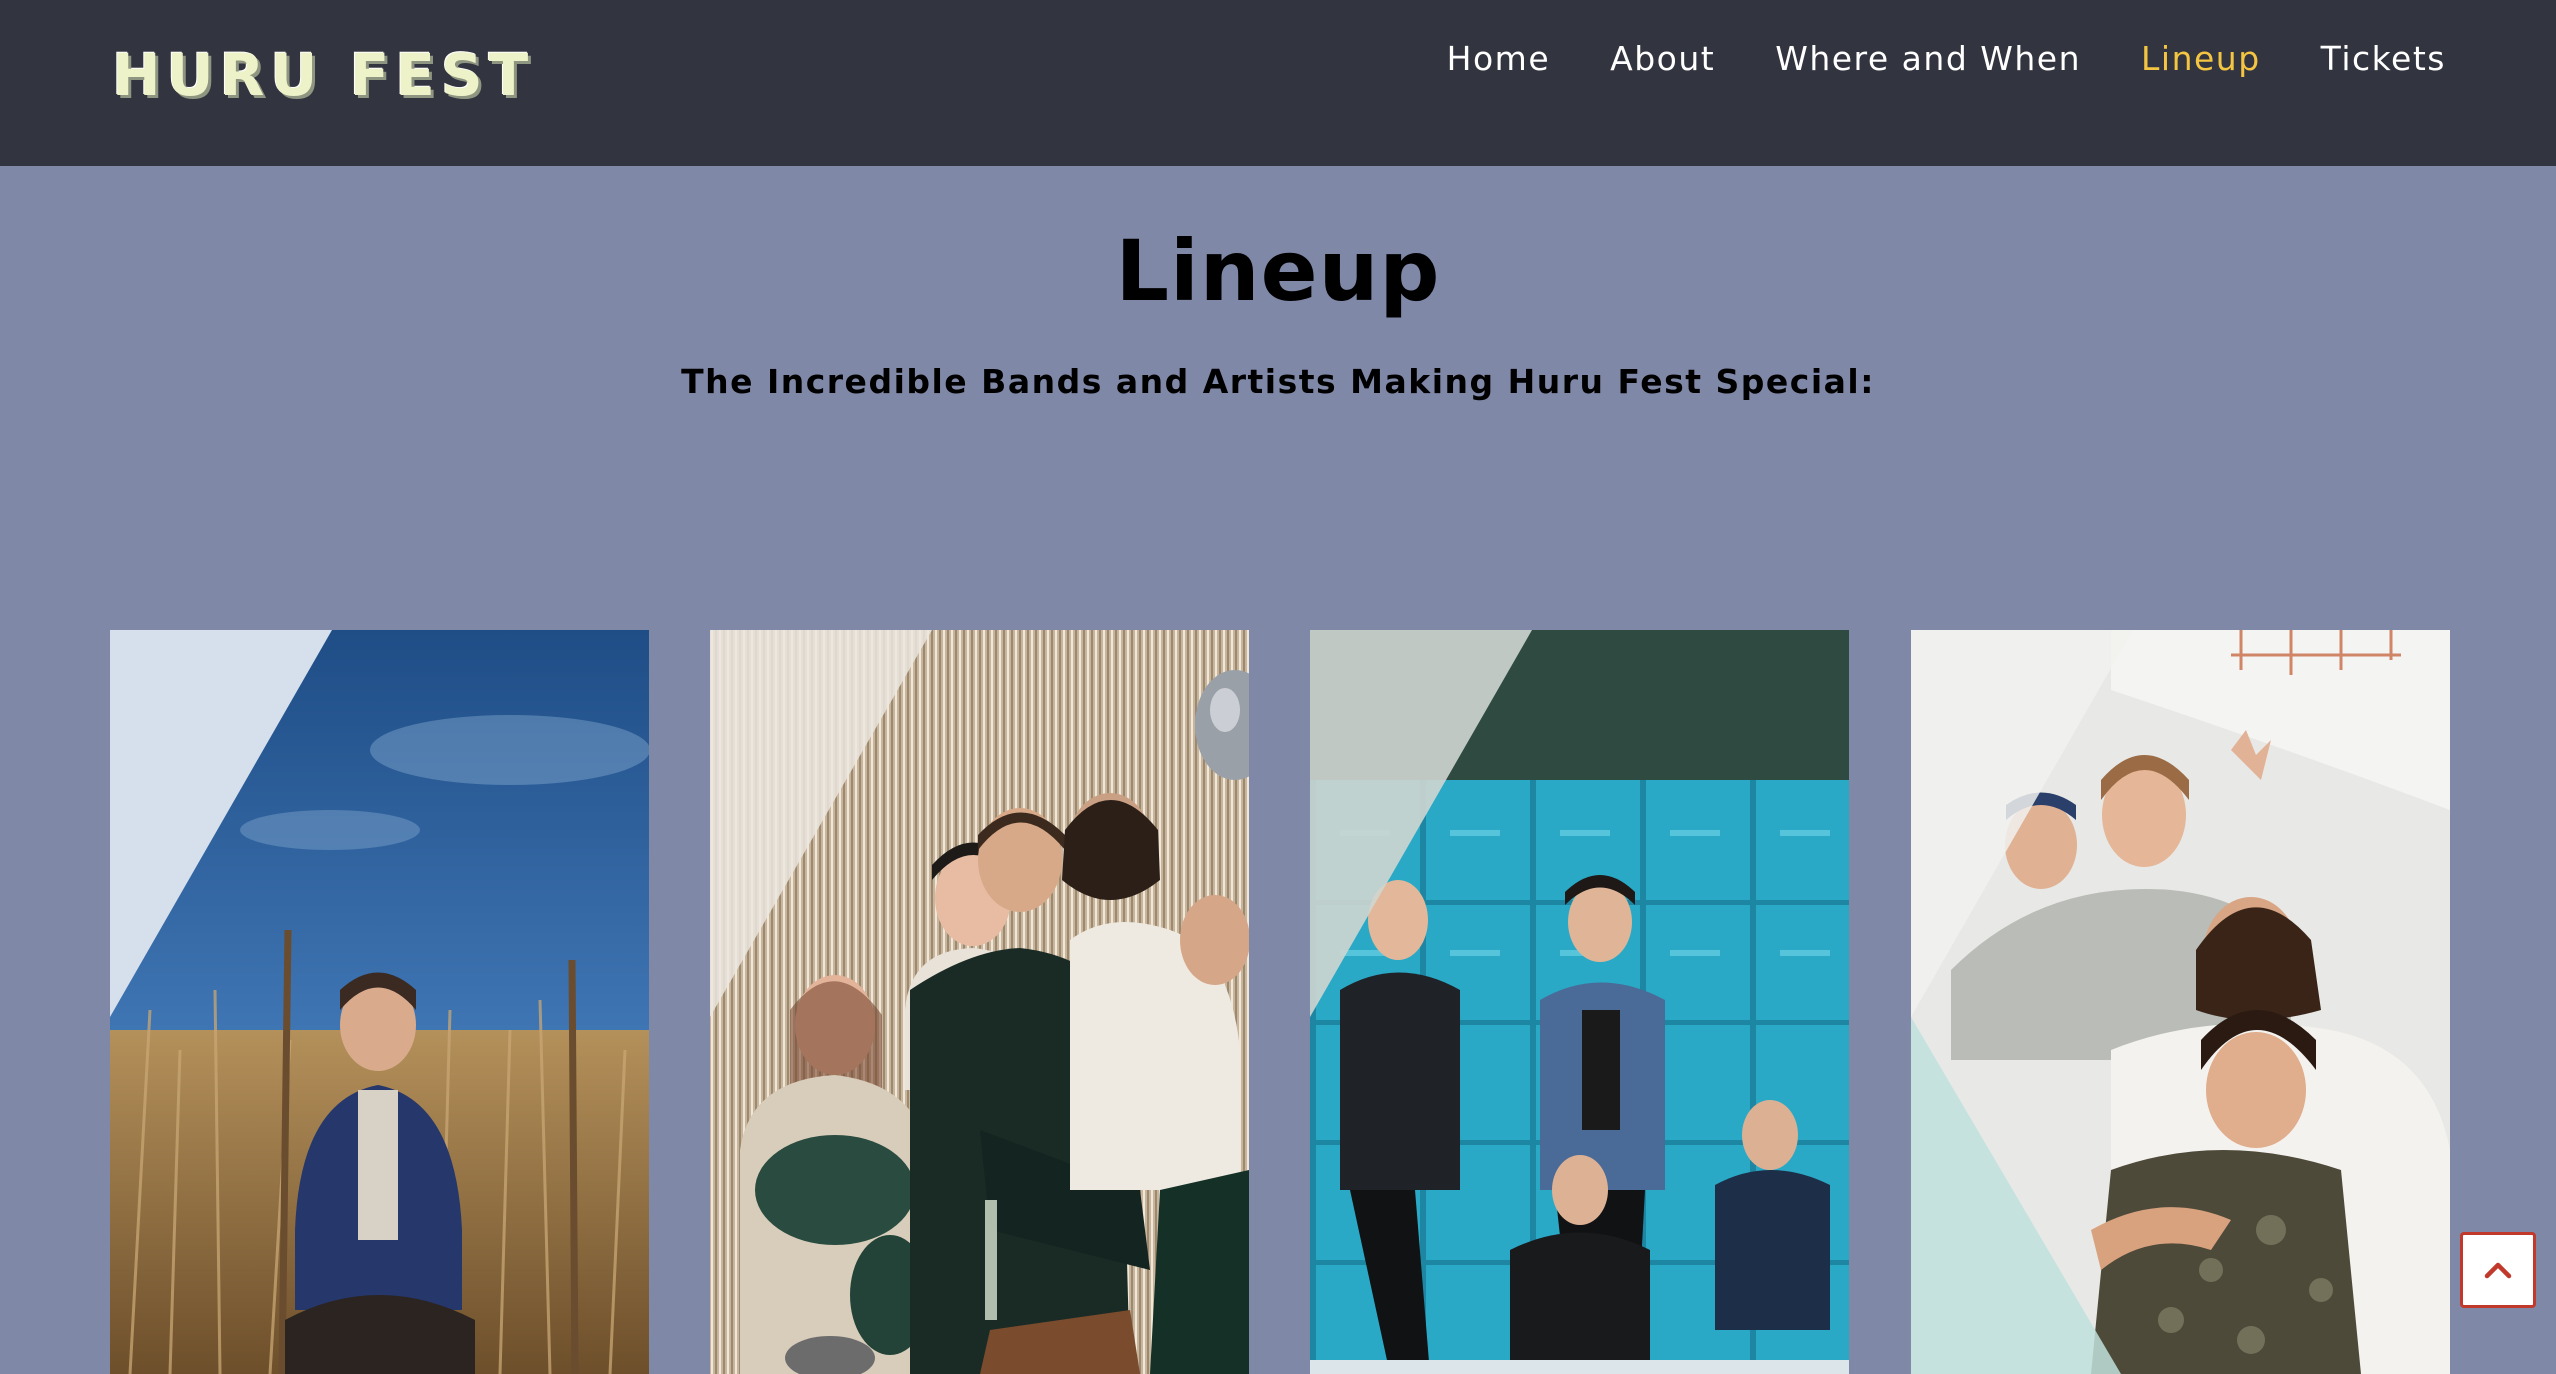 The width and height of the screenshot is (2556, 1374). What do you see at coordinates (1498, 58) in the screenshot?
I see `nav-home: Home` at bounding box center [1498, 58].